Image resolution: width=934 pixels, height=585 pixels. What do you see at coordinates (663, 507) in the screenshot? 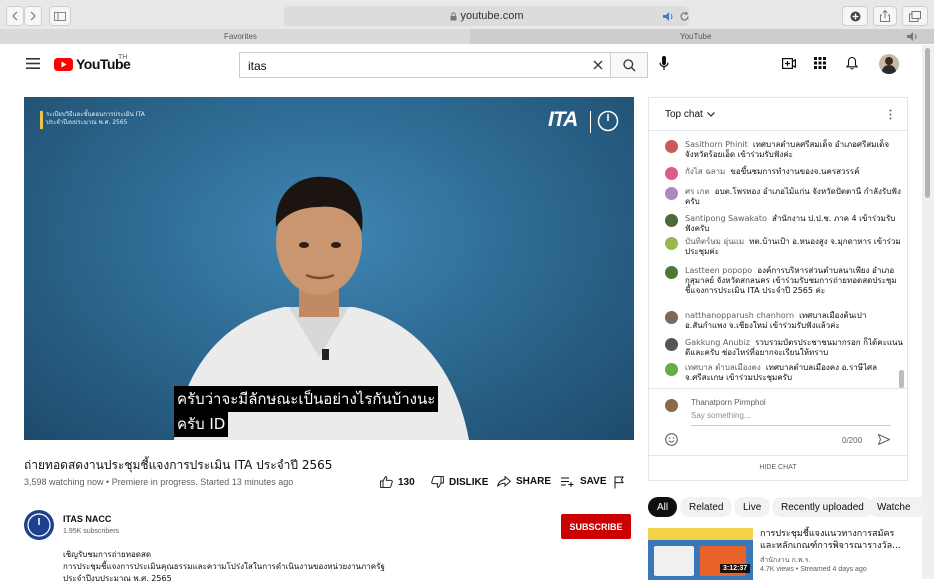
I see `chip-all: All` at bounding box center [663, 507].